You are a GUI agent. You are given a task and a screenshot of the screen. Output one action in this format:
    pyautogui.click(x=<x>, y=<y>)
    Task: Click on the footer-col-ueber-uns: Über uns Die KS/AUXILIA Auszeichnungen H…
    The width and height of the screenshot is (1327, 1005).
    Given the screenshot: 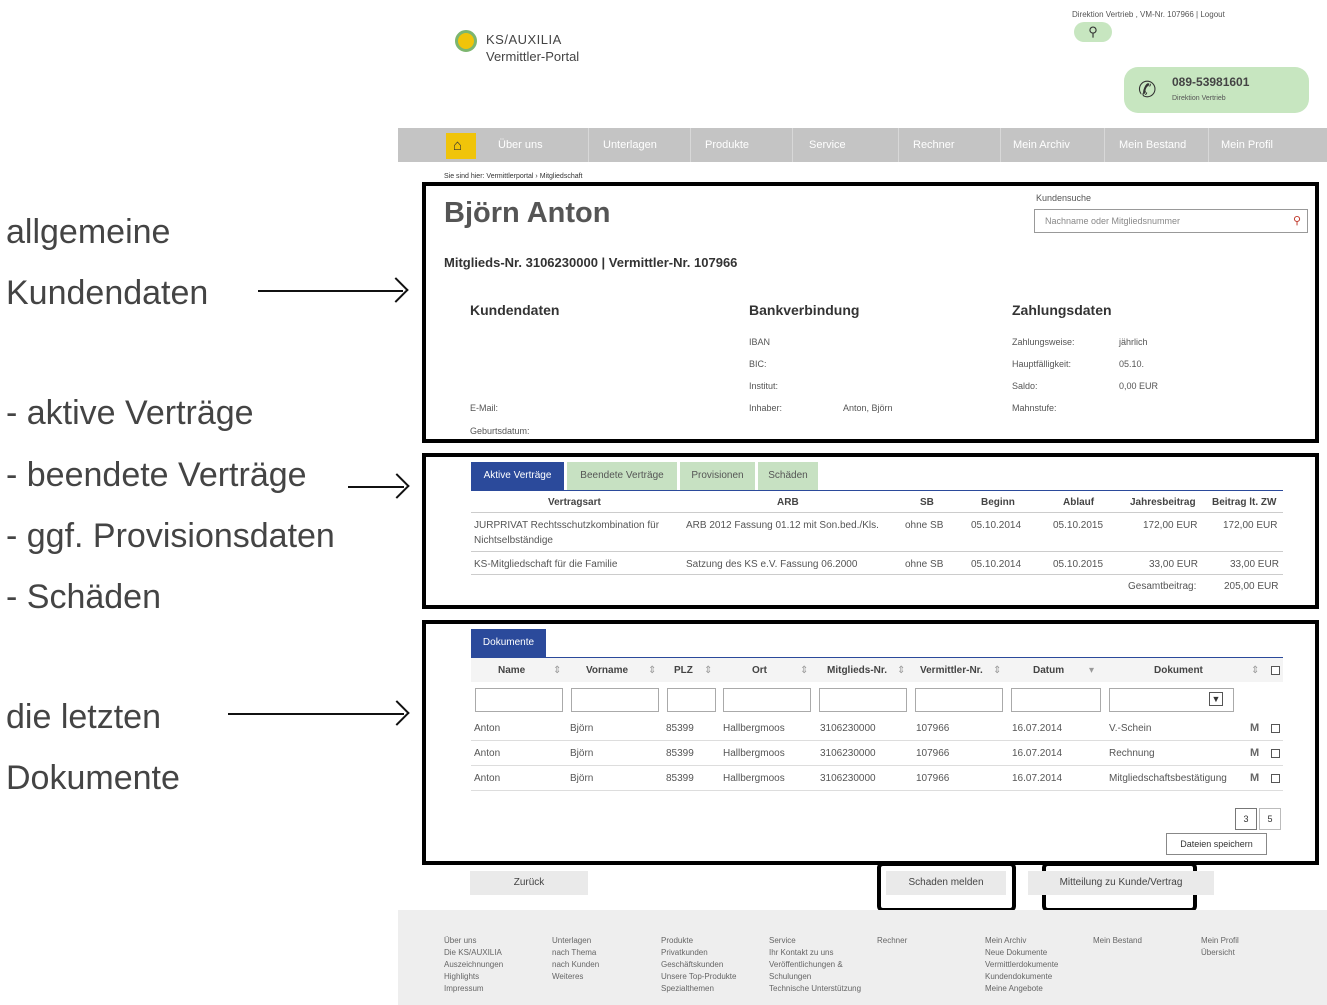 What is the action you would take?
    pyautogui.click(x=473, y=965)
    